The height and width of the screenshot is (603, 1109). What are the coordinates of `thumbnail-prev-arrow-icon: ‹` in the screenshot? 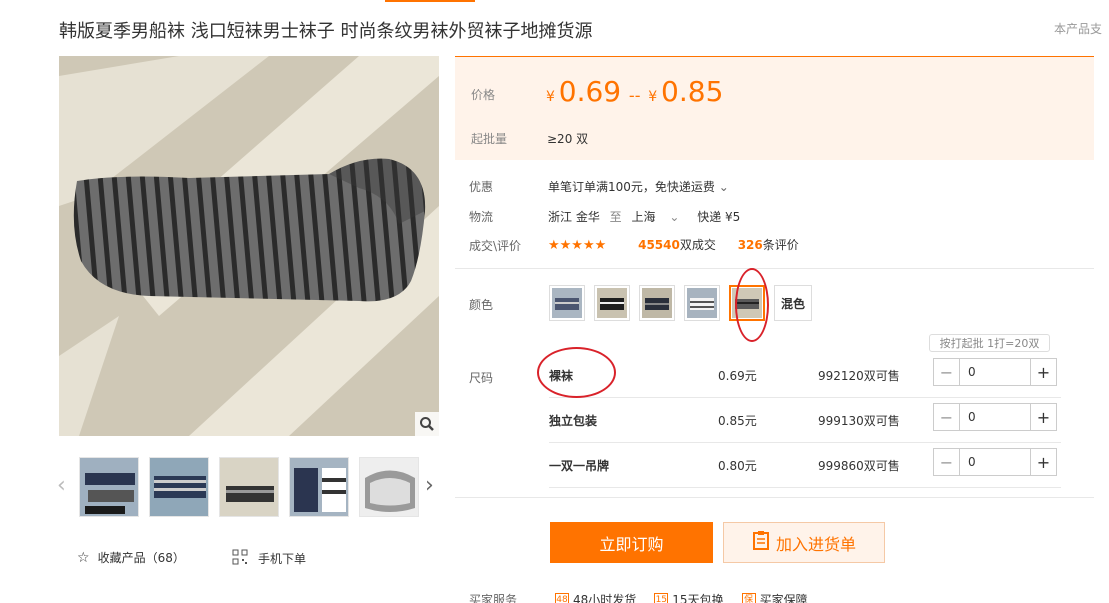 It's located at (61, 485).